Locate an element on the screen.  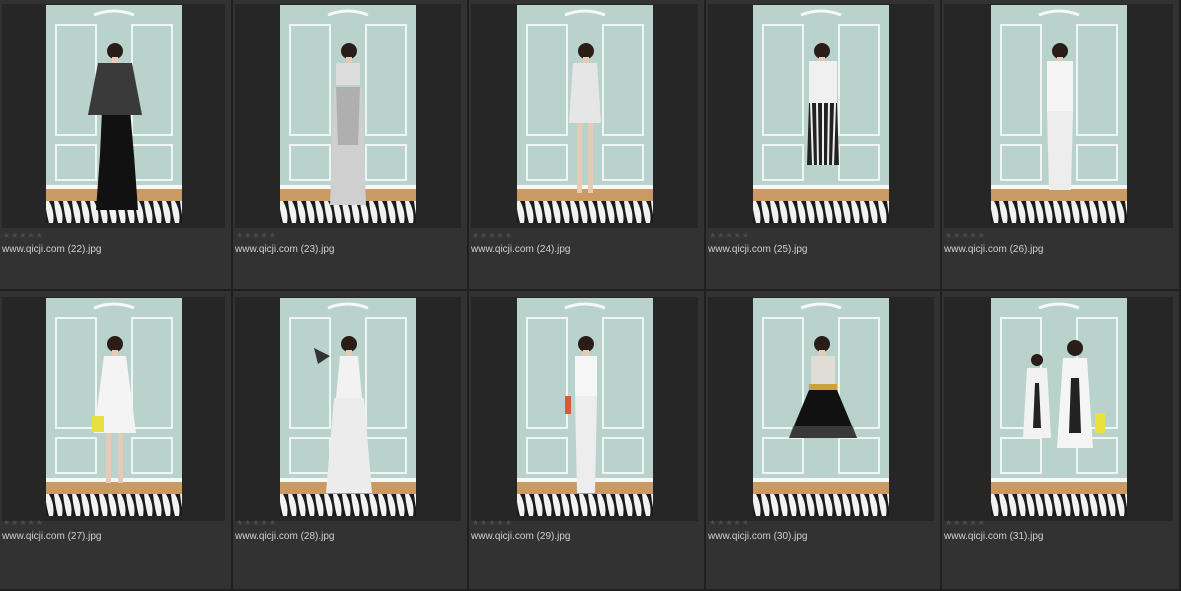
thumbnail-cell: ★★★★★ www.qicji.com (25).jpg is located at coordinates (824, 145).